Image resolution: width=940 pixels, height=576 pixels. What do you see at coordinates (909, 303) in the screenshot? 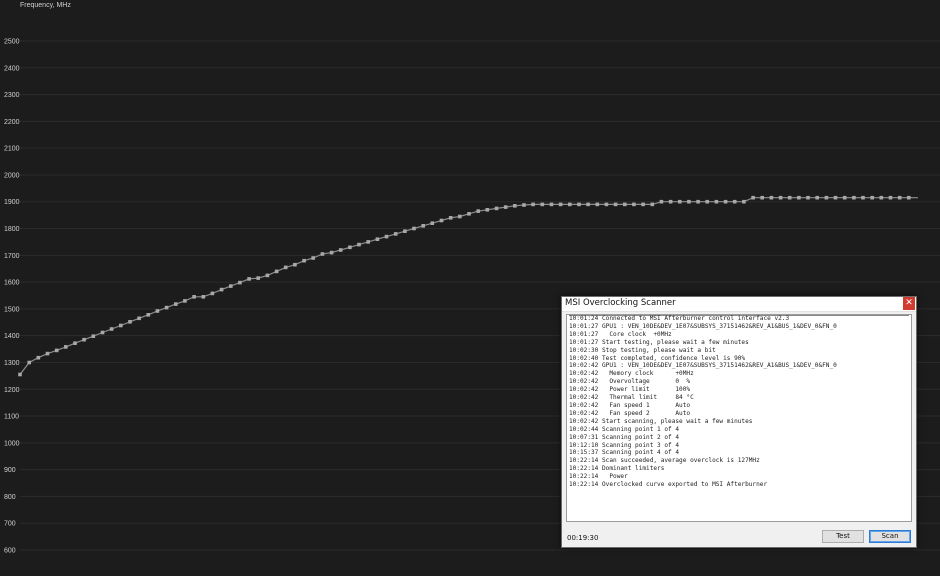
I see `close-button: ✕` at bounding box center [909, 303].